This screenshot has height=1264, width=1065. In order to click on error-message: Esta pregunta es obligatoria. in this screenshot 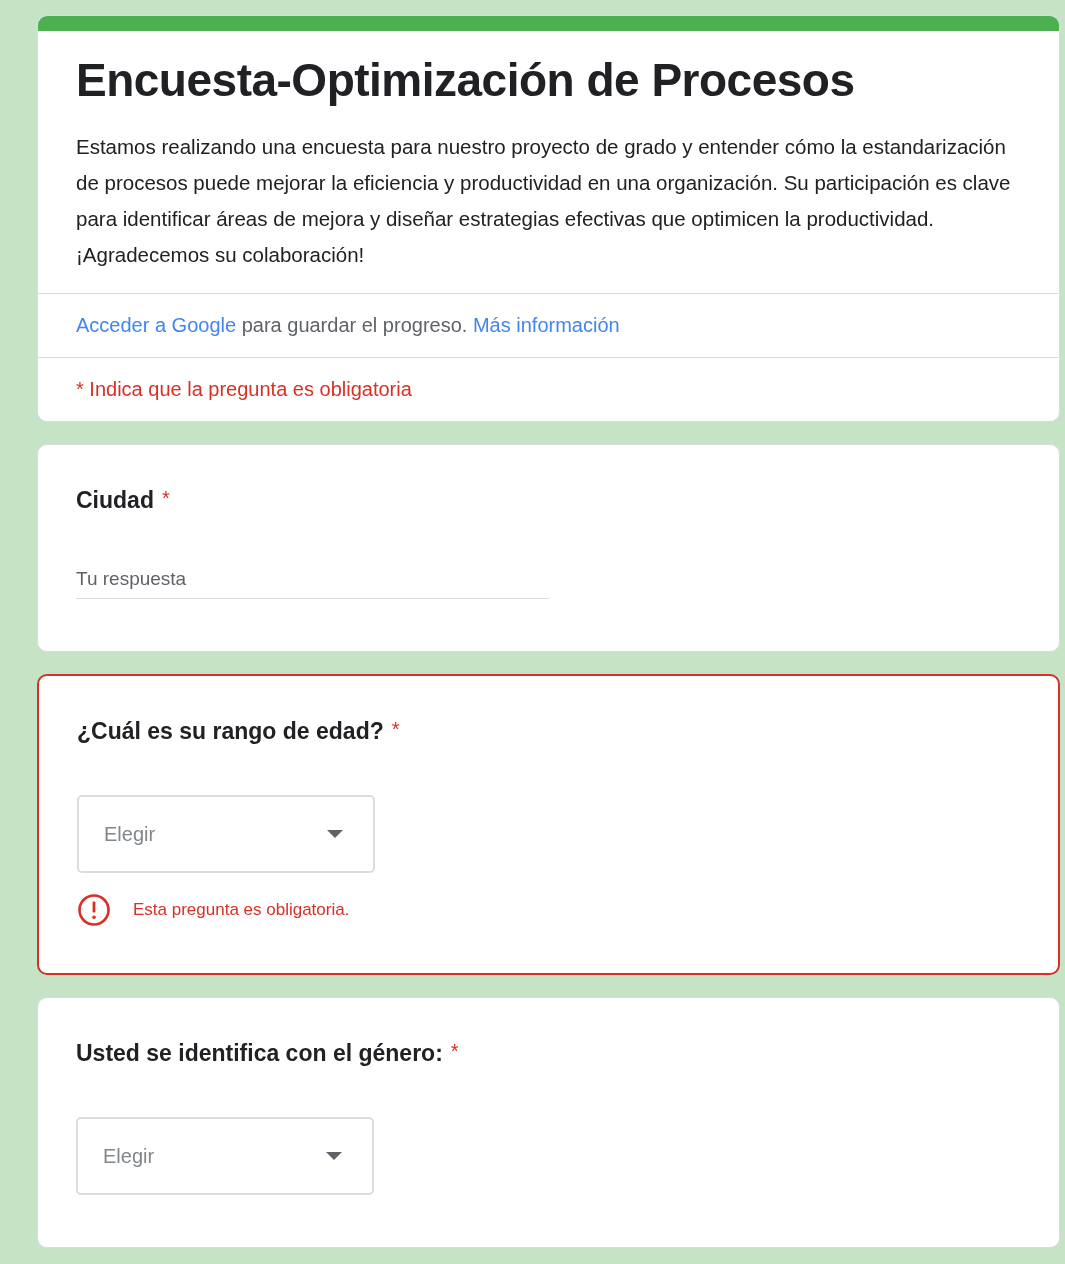, I will do `click(241, 910)`.